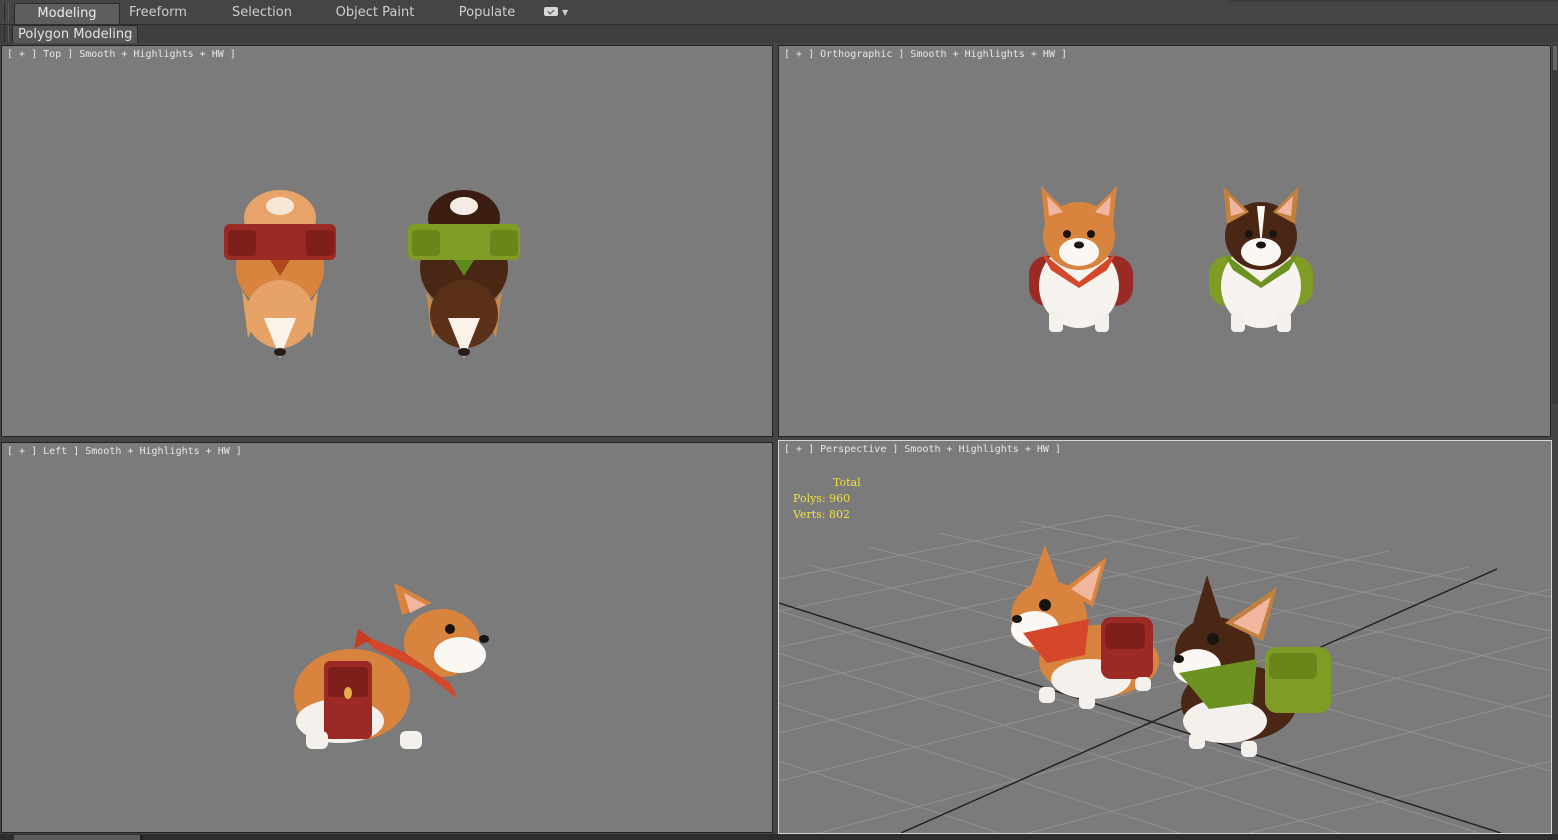 This screenshot has height=840, width=1558. I want to click on ribbon-grip, so click(6, 12).